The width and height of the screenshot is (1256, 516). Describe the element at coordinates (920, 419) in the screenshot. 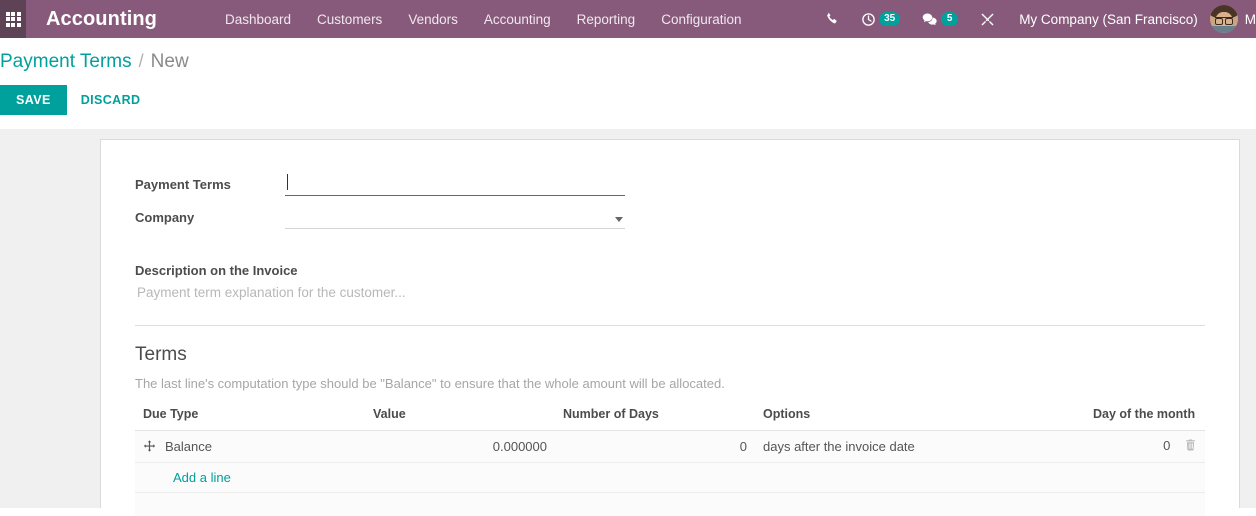

I see `column-header-options: Options` at that location.